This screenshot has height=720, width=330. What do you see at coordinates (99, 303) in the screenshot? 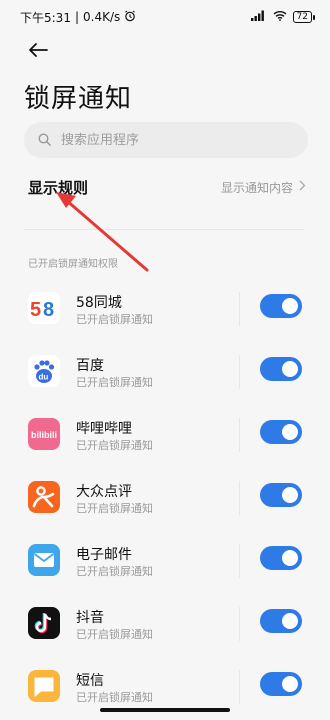
I see `app-name: 58同城` at bounding box center [99, 303].